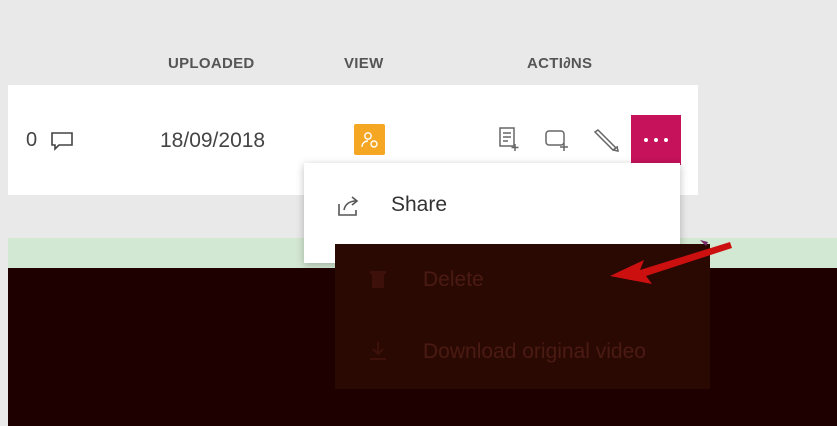 Image resolution: width=837 pixels, height=426 pixels. Describe the element at coordinates (211, 63) in the screenshot. I see `column-header-uploaded: UPLOADED` at that location.